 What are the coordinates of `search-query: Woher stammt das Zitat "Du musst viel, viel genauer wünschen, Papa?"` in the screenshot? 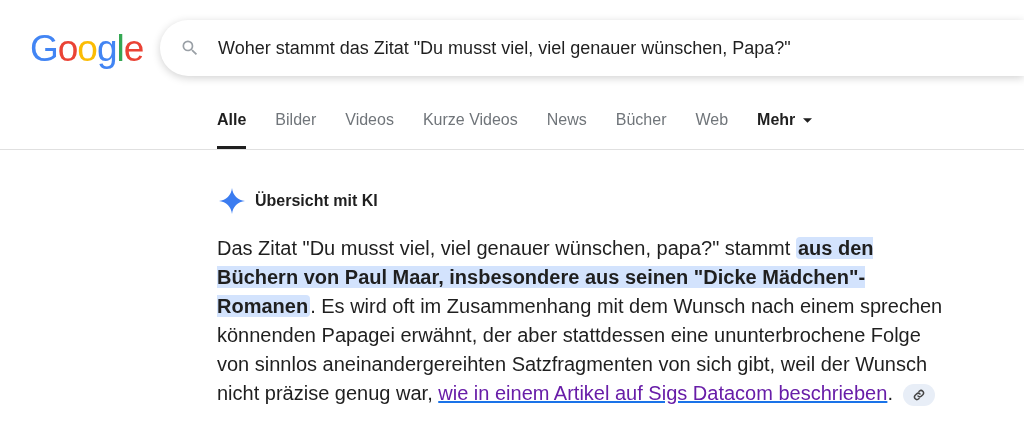 It's located at (504, 48).